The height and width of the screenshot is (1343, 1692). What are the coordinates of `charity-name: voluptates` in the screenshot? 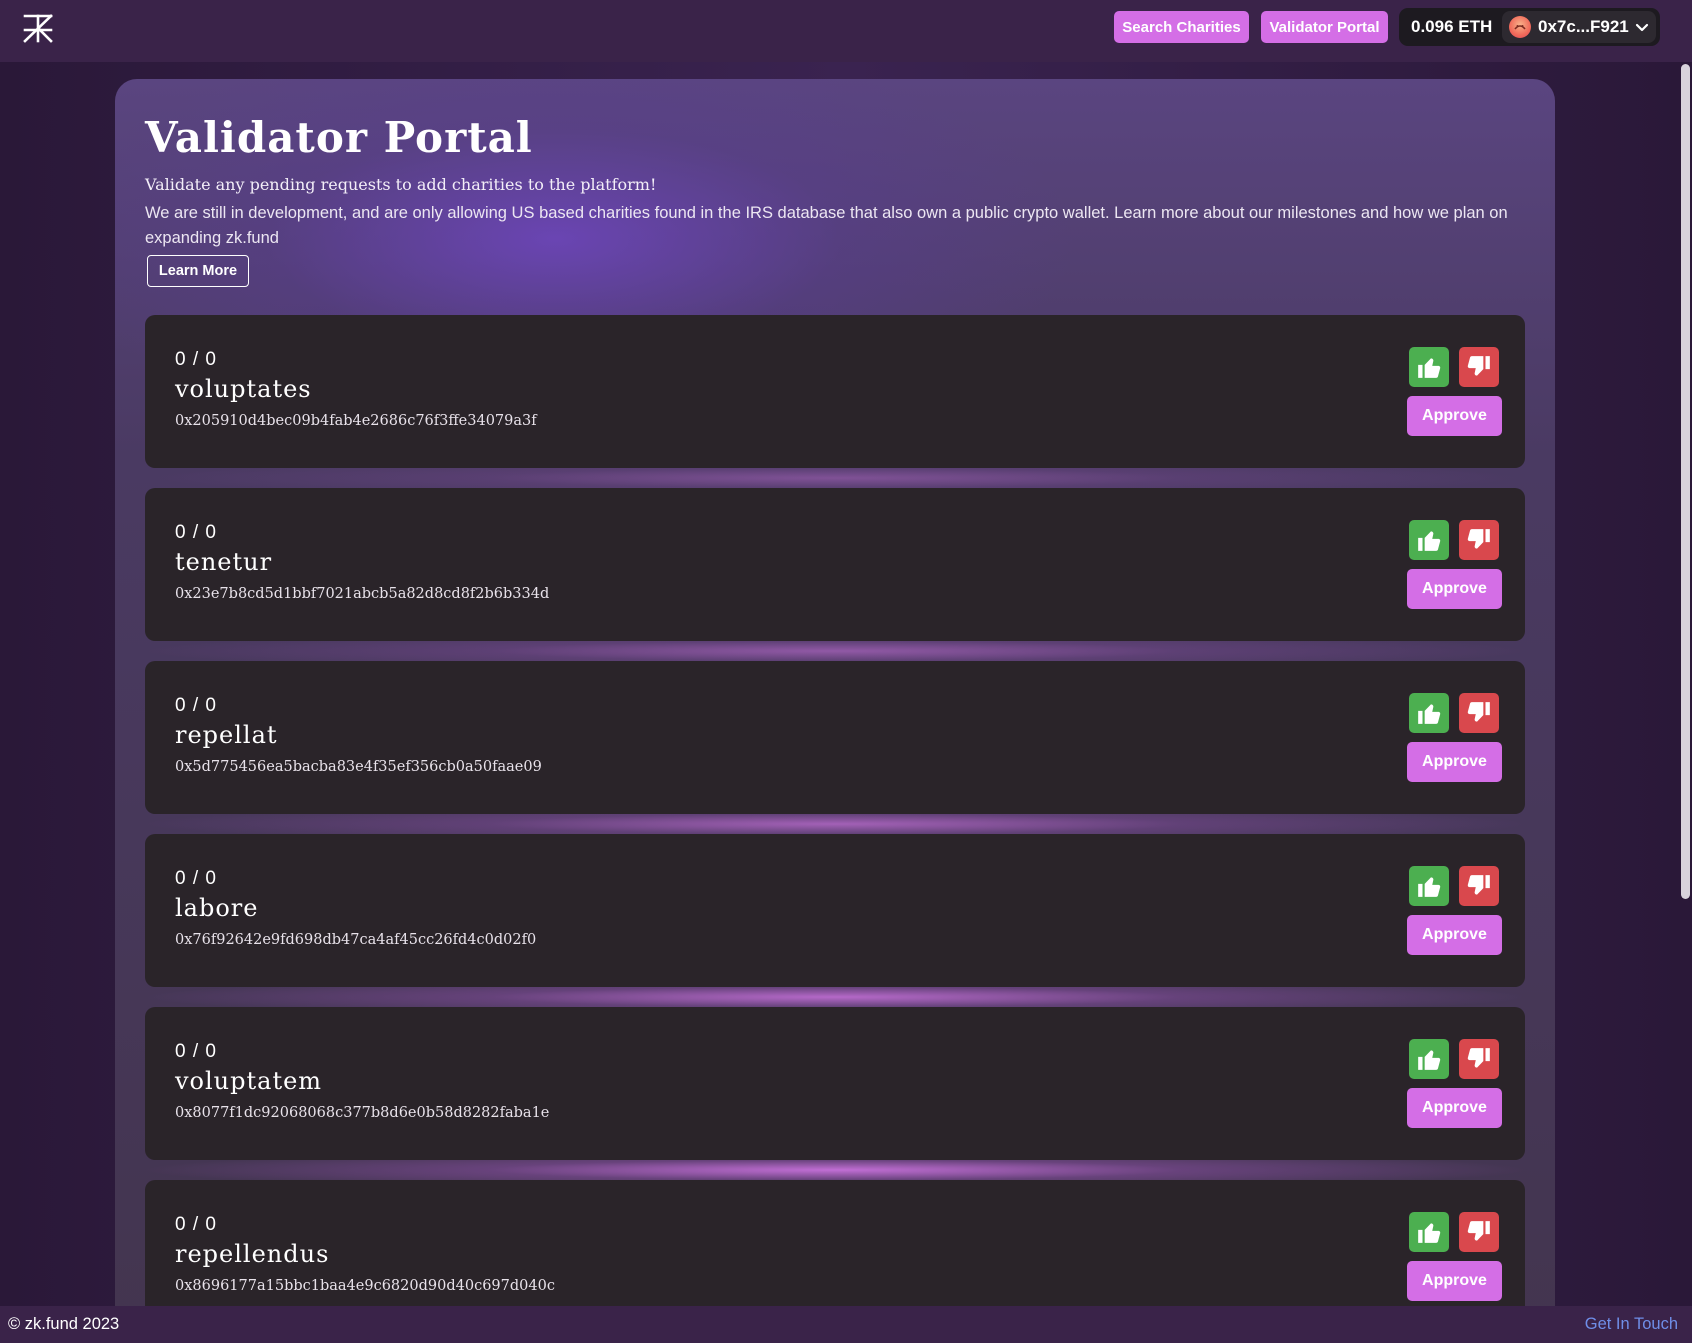 It's located at (243, 389).